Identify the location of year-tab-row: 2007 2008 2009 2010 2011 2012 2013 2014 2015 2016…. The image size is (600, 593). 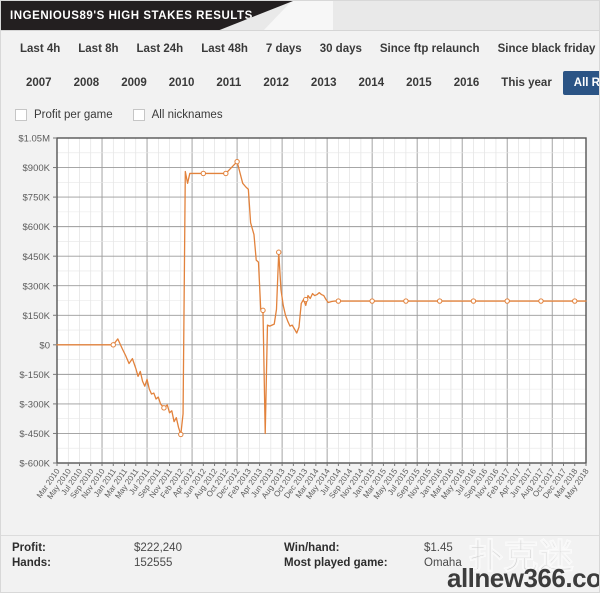
(300, 83).